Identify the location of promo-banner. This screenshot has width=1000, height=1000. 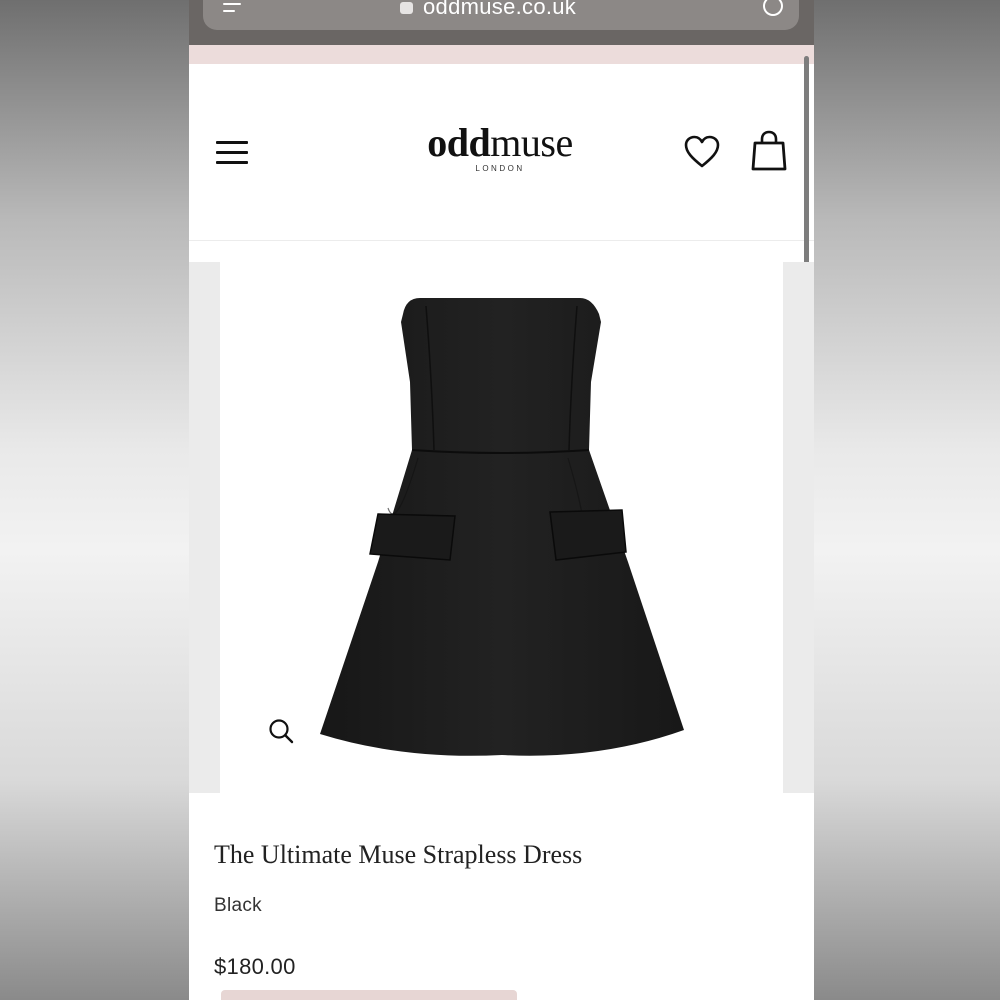
(501, 54).